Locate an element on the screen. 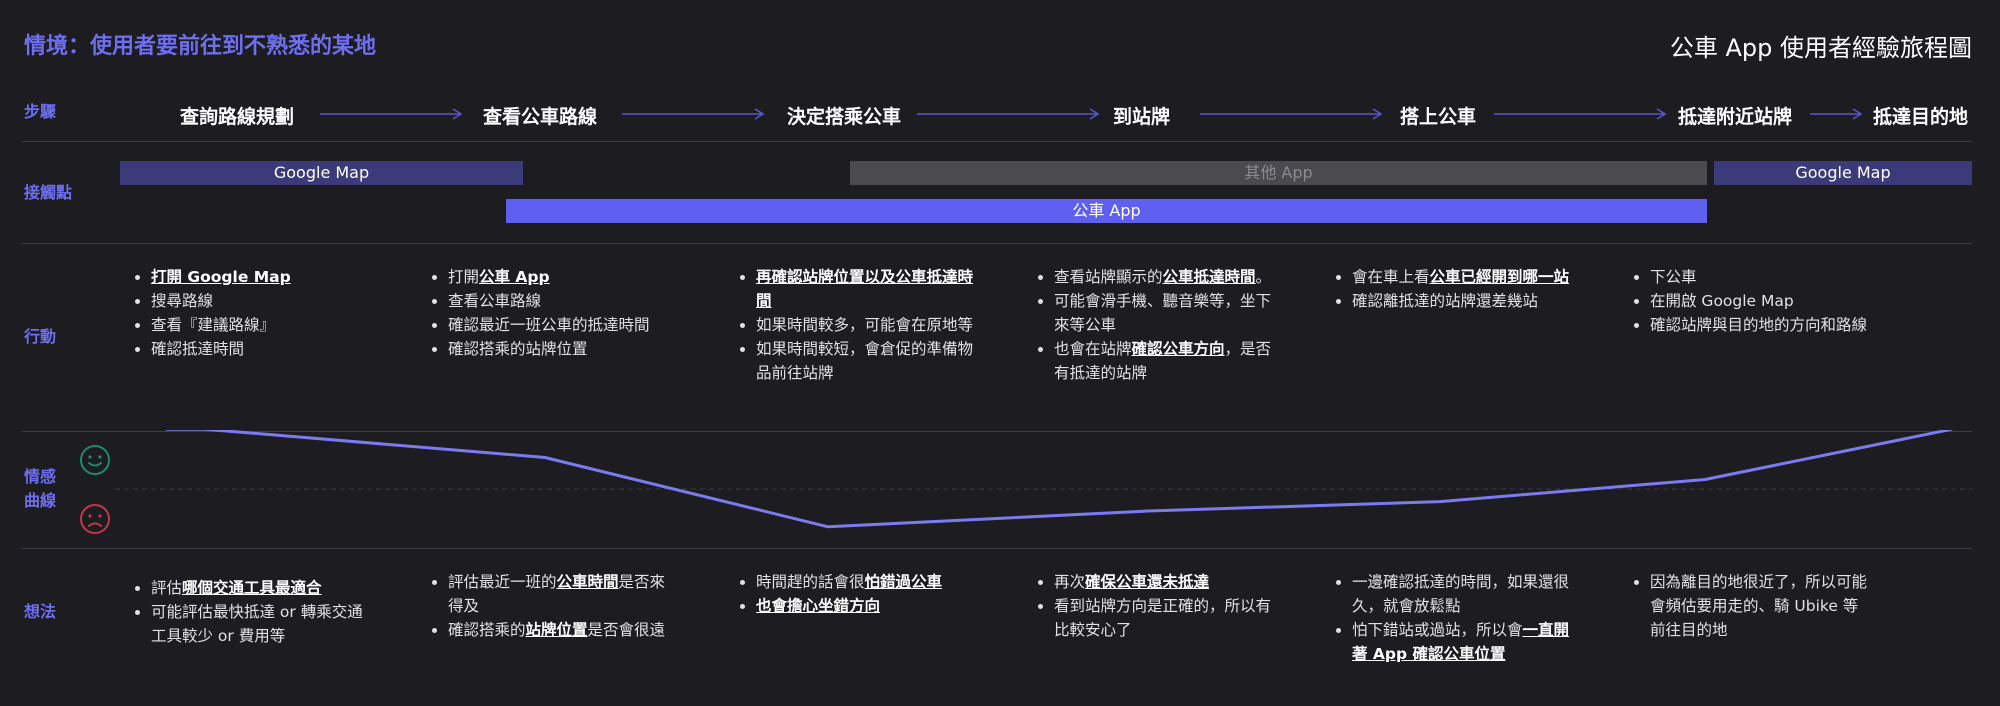 The image size is (2000, 706). step-5: 搭上公車 is located at coordinates (1438, 117).